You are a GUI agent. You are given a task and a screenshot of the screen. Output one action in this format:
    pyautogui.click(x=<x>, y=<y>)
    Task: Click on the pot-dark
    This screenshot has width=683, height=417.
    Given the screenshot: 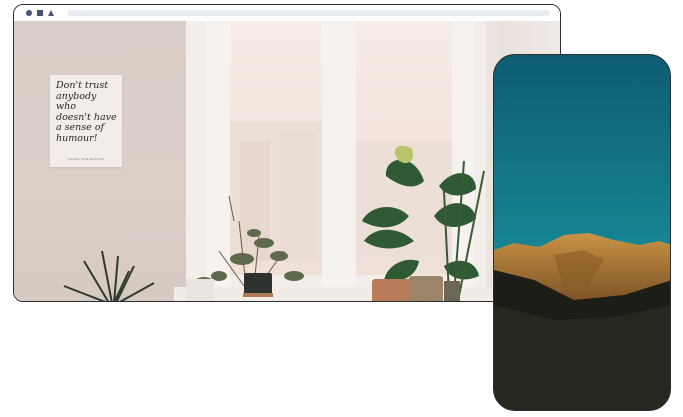 What is the action you would take?
    pyautogui.click(x=258, y=284)
    